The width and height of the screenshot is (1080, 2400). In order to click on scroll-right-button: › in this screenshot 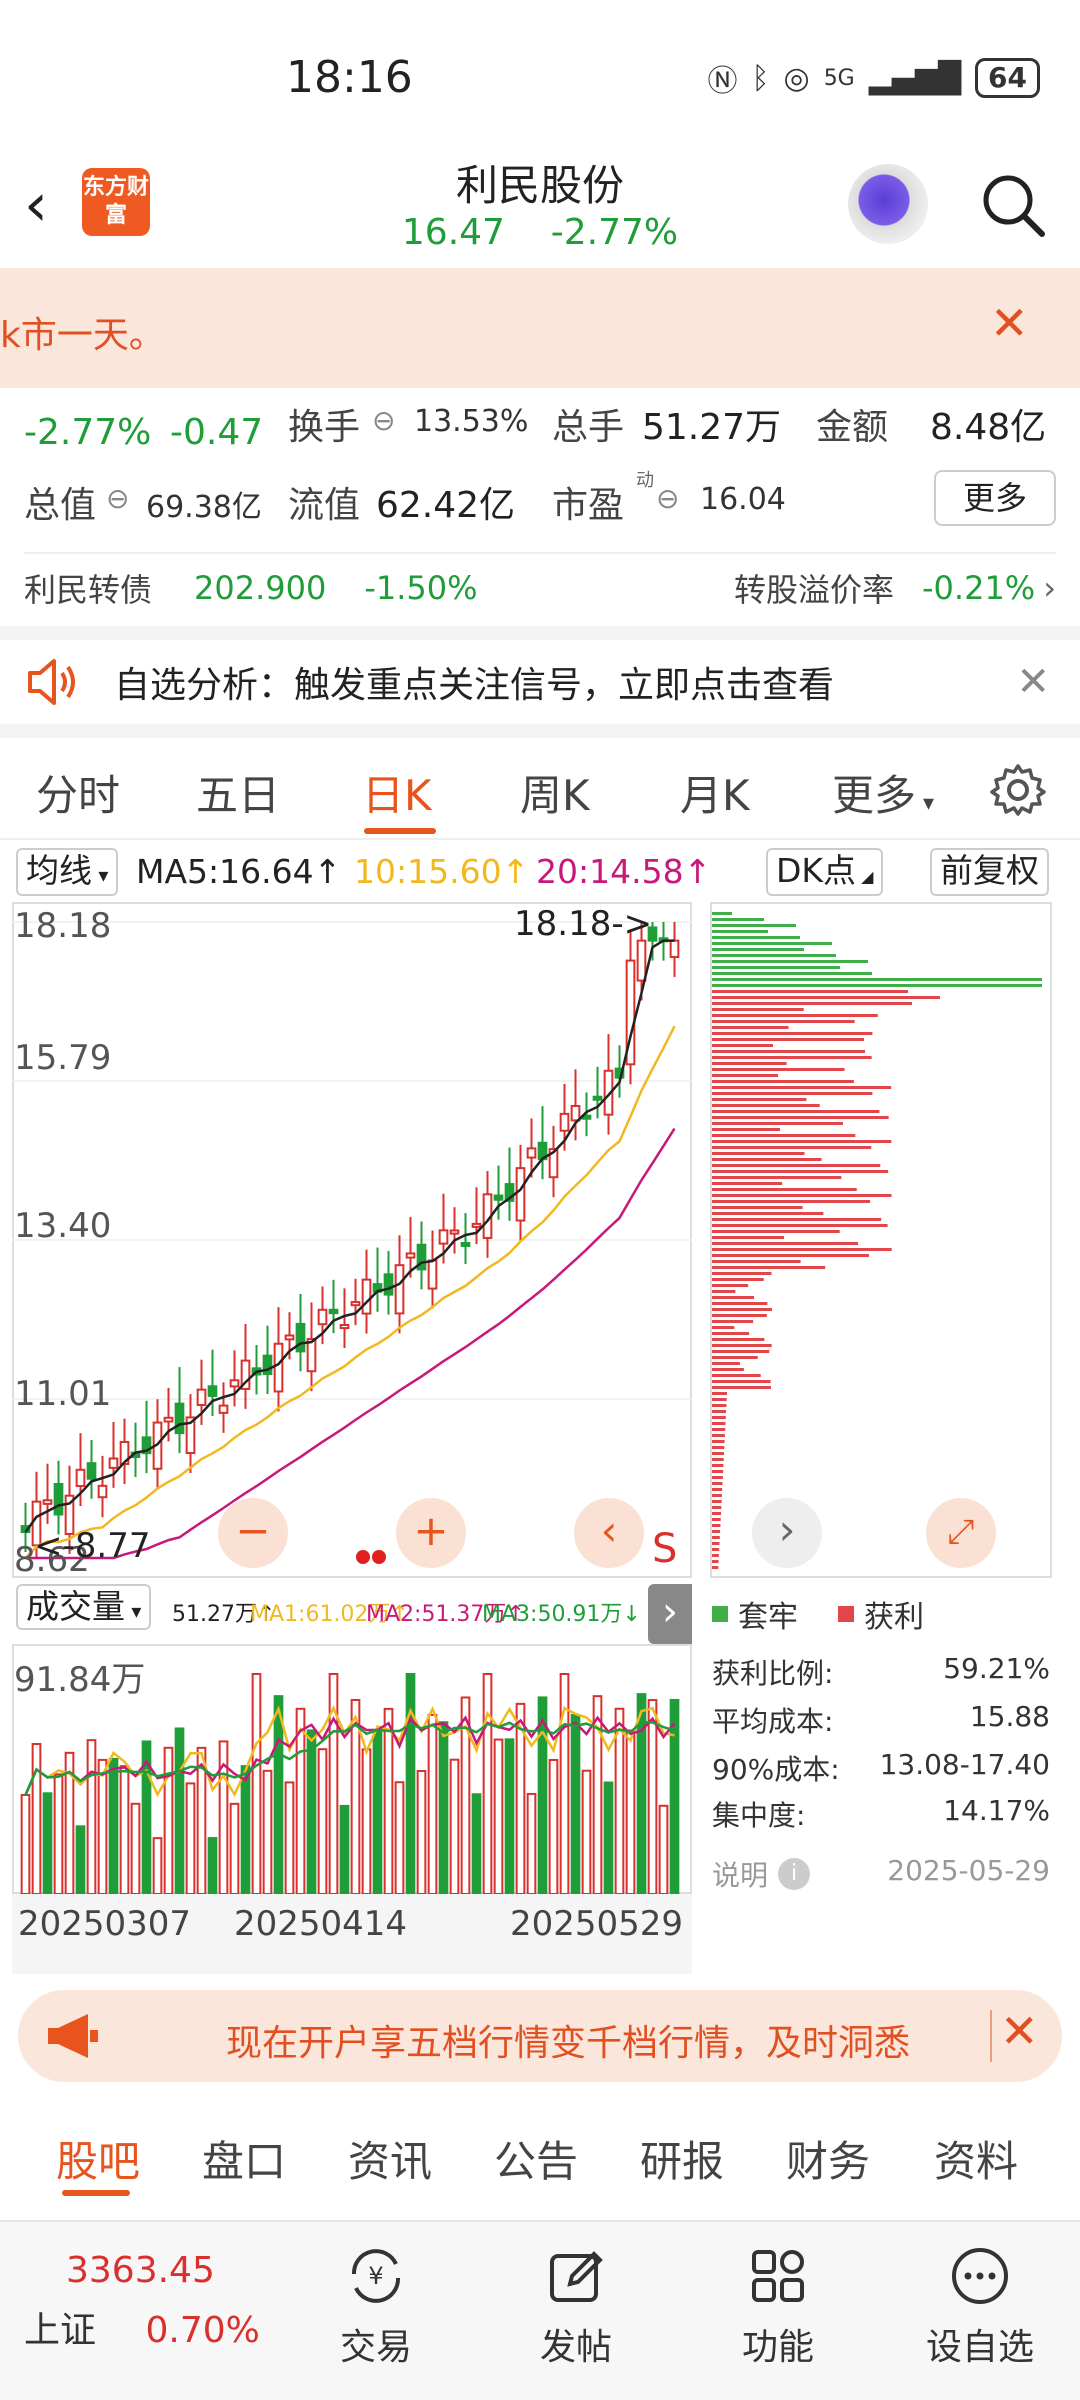, I will do `click(787, 1533)`.